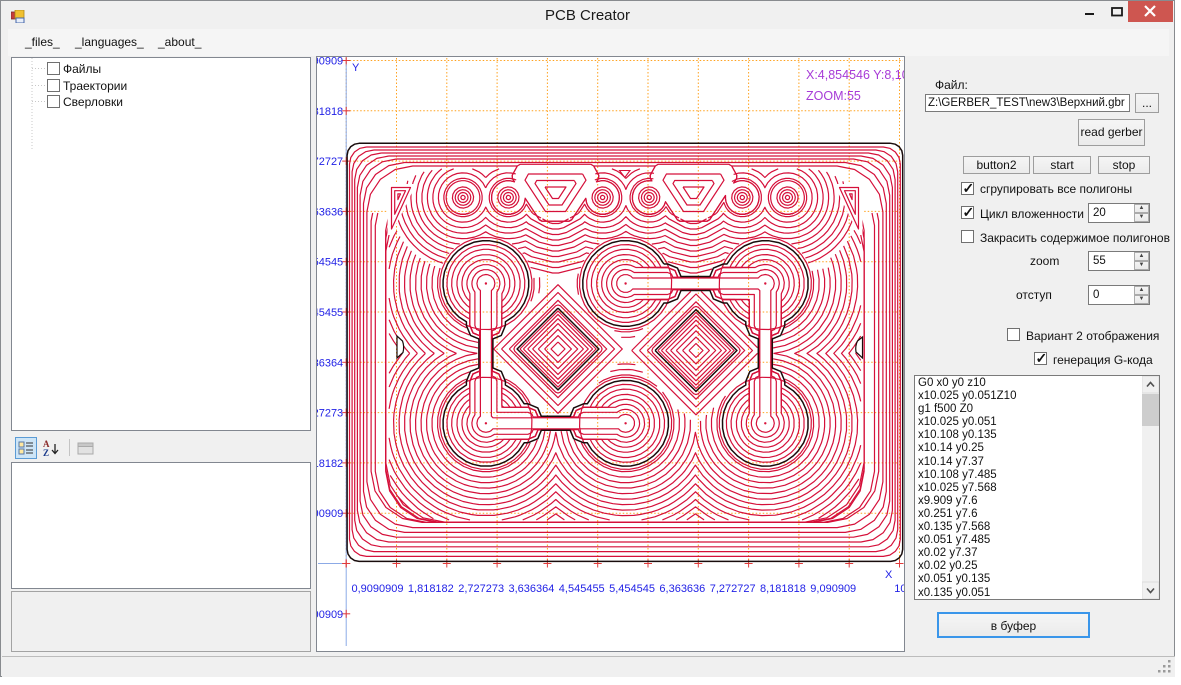 The width and height of the screenshot is (1181, 685). Describe the element at coordinates (330, 615) in the screenshot. I see `svg-text: -0,9090909` at that location.